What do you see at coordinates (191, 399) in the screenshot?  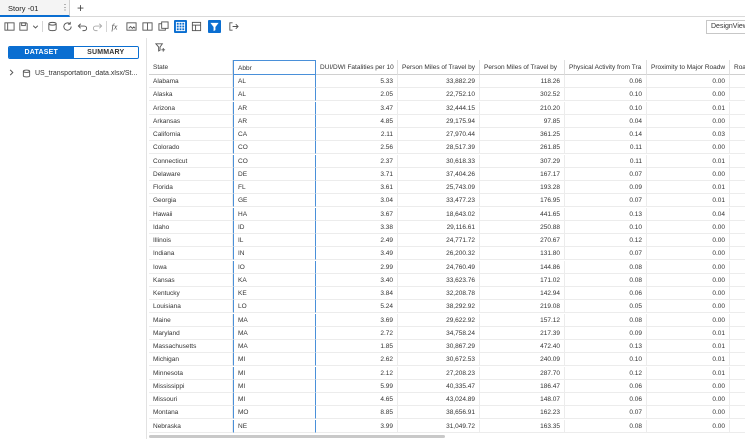 I see `table-cell: Missouri` at bounding box center [191, 399].